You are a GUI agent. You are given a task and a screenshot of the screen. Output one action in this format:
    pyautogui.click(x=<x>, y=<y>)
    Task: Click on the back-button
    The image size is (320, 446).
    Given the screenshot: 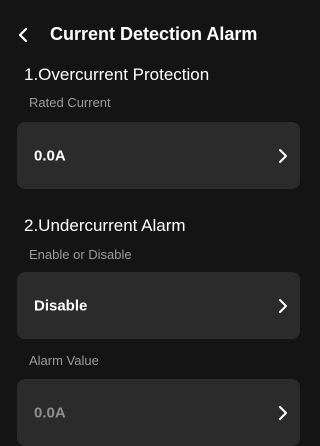 What is the action you would take?
    pyautogui.click(x=23, y=35)
    